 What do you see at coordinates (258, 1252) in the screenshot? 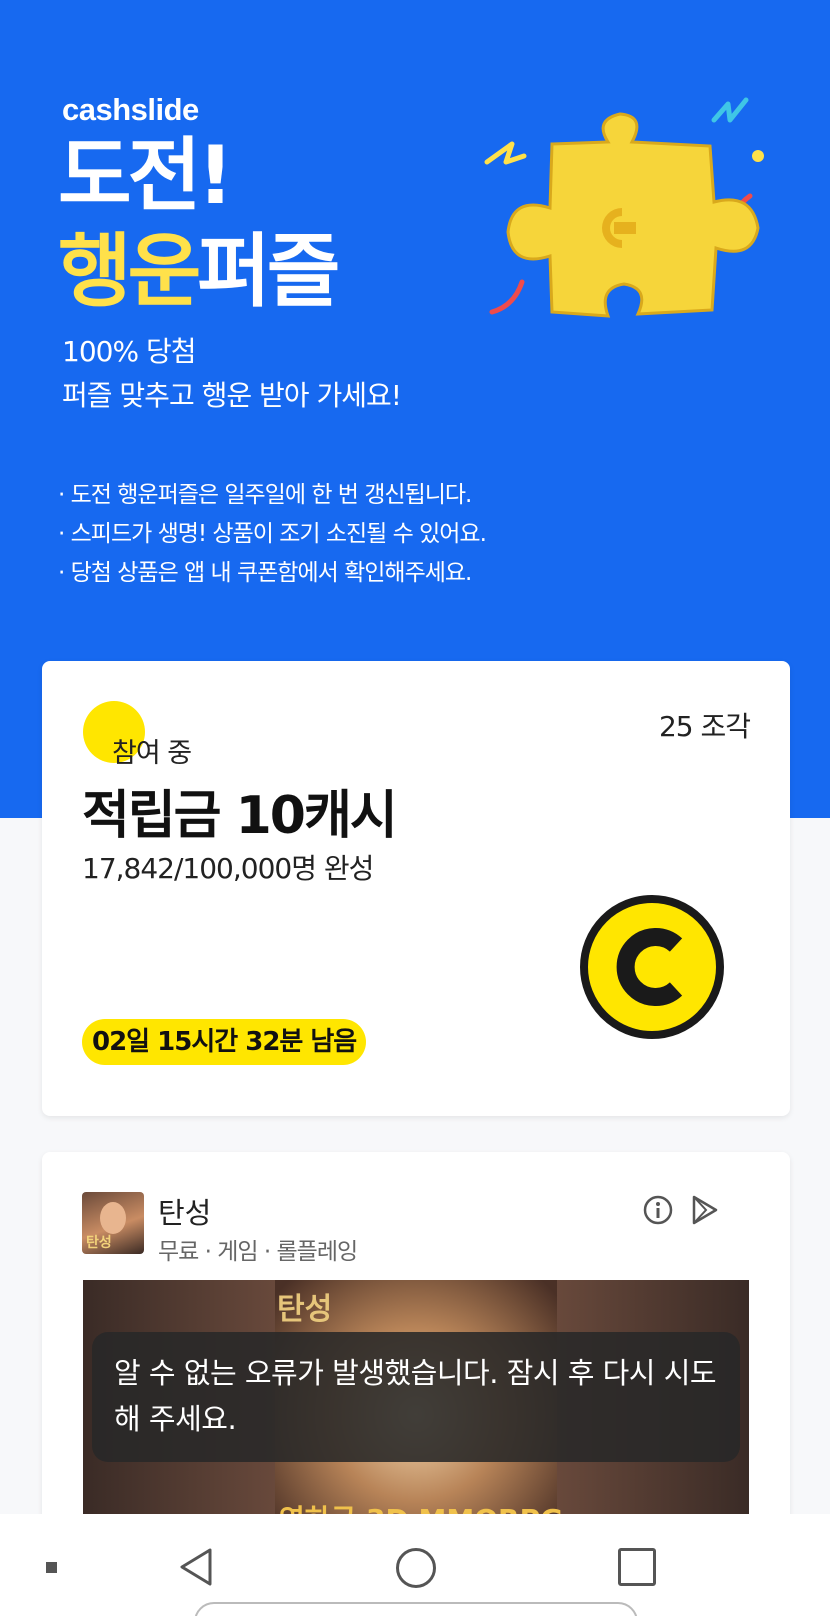
I see `app-meta: 무료 · 게임 · 롤플레잉` at bounding box center [258, 1252].